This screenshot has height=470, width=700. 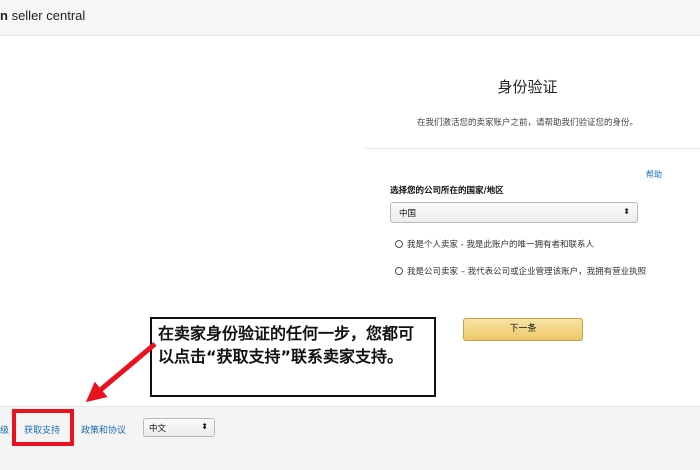 What do you see at coordinates (500, 245) in the screenshot?
I see `radio-individual-label: 我是个人卖家 - 我是此账户的唯一拥有者和联系人` at bounding box center [500, 245].